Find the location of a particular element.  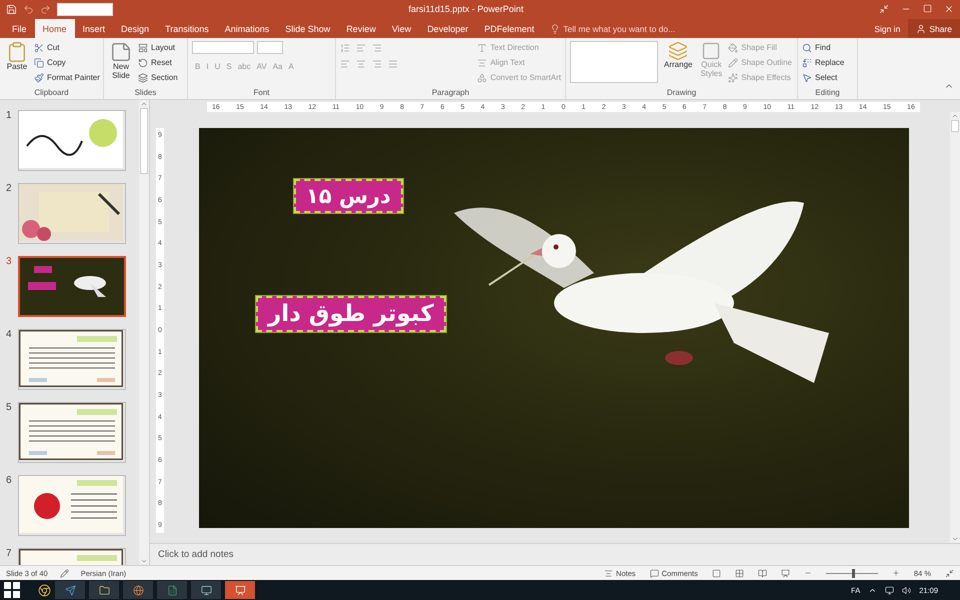

ribbon-tab: Home is located at coordinates (54, 28).